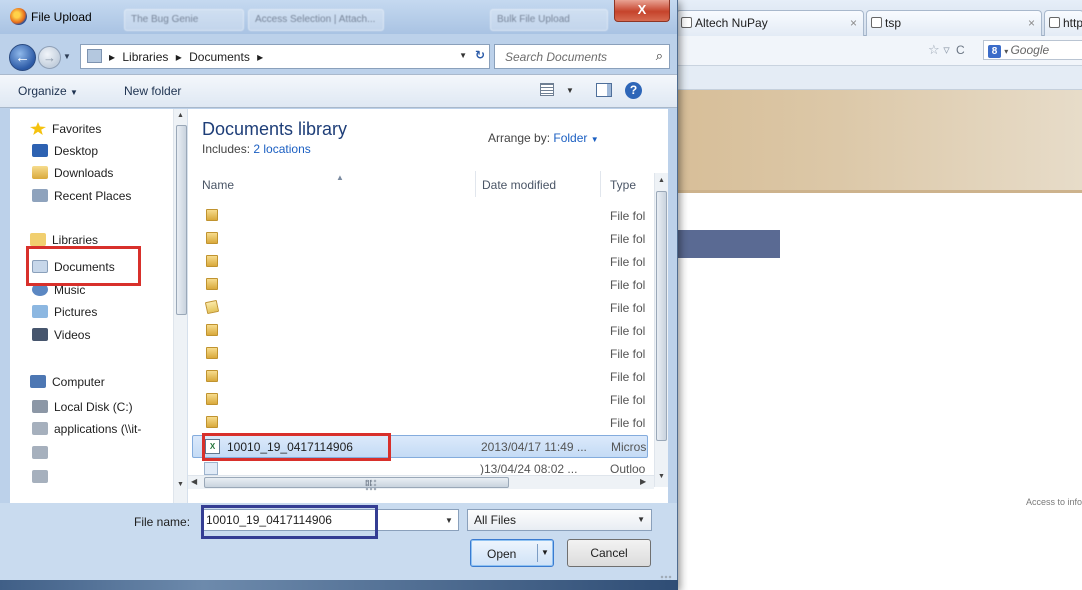 The image size is (1082, 590). What do you see at coordinates (641, 519) in the screenshot?
I see `filter-dropdown-icon: ▼` at bounding box center [641, 519].